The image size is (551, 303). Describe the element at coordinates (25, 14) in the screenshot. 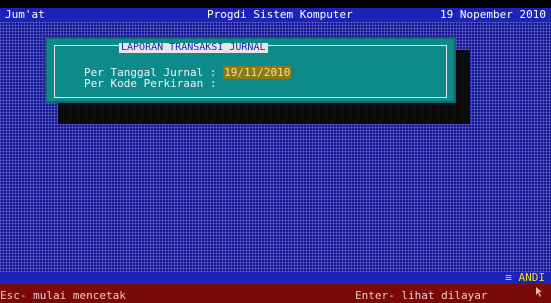

I see `day-label: Jum'at` at that location.